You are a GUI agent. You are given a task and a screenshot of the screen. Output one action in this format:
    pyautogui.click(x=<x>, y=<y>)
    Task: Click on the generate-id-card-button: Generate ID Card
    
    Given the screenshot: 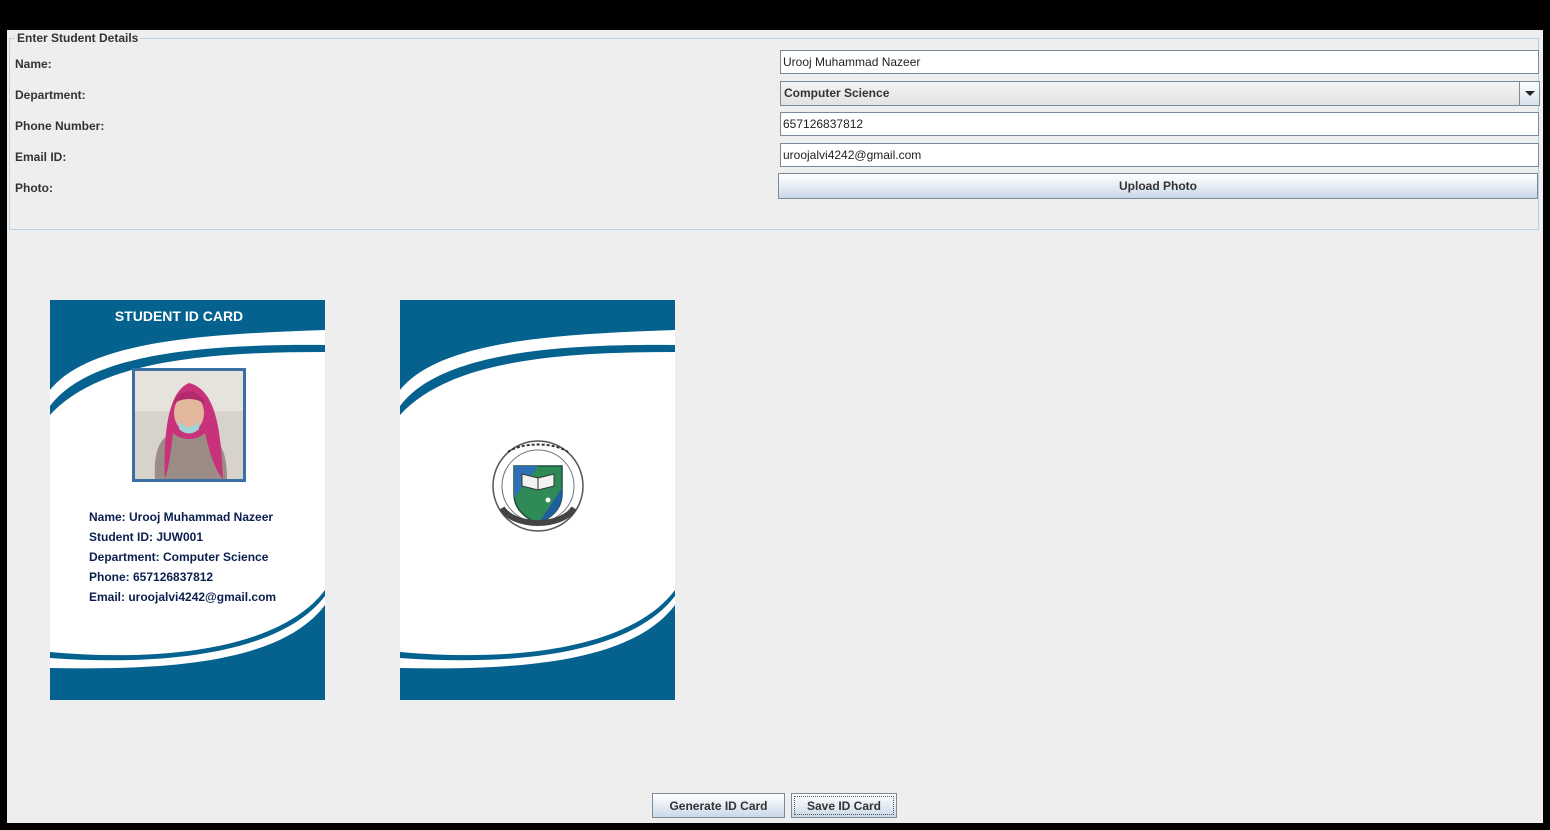 What is the action you would take?
    pyautogui.click(x=718, y=805)
    